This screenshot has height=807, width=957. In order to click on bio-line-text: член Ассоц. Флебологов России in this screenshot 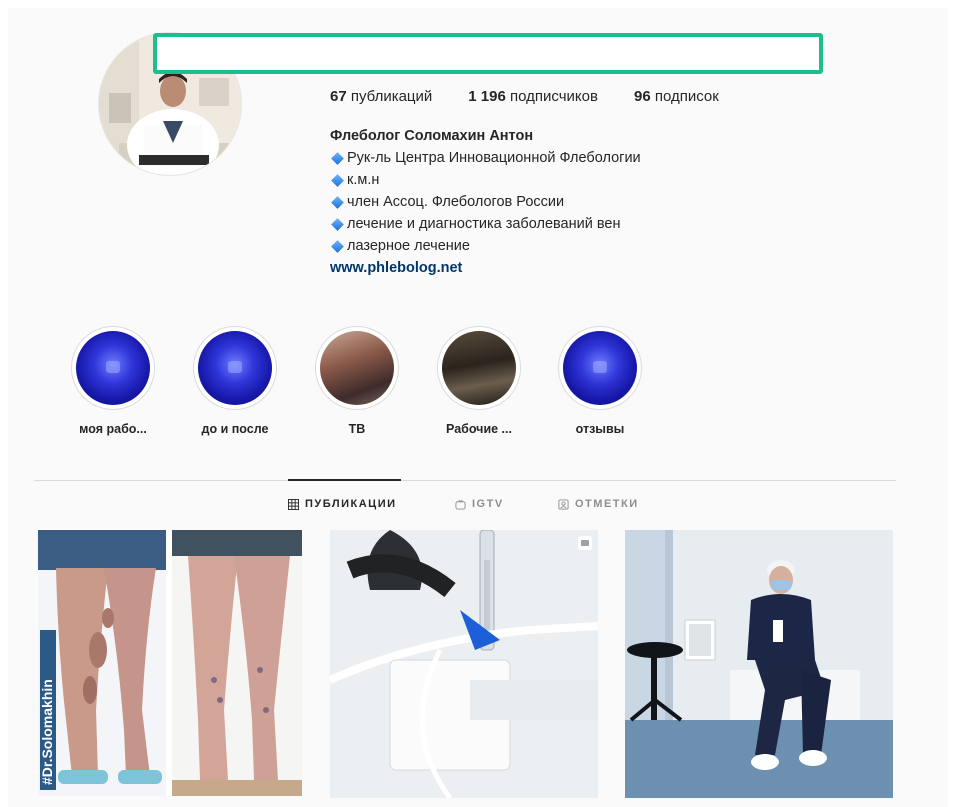, I will do `click(456, 202)`.